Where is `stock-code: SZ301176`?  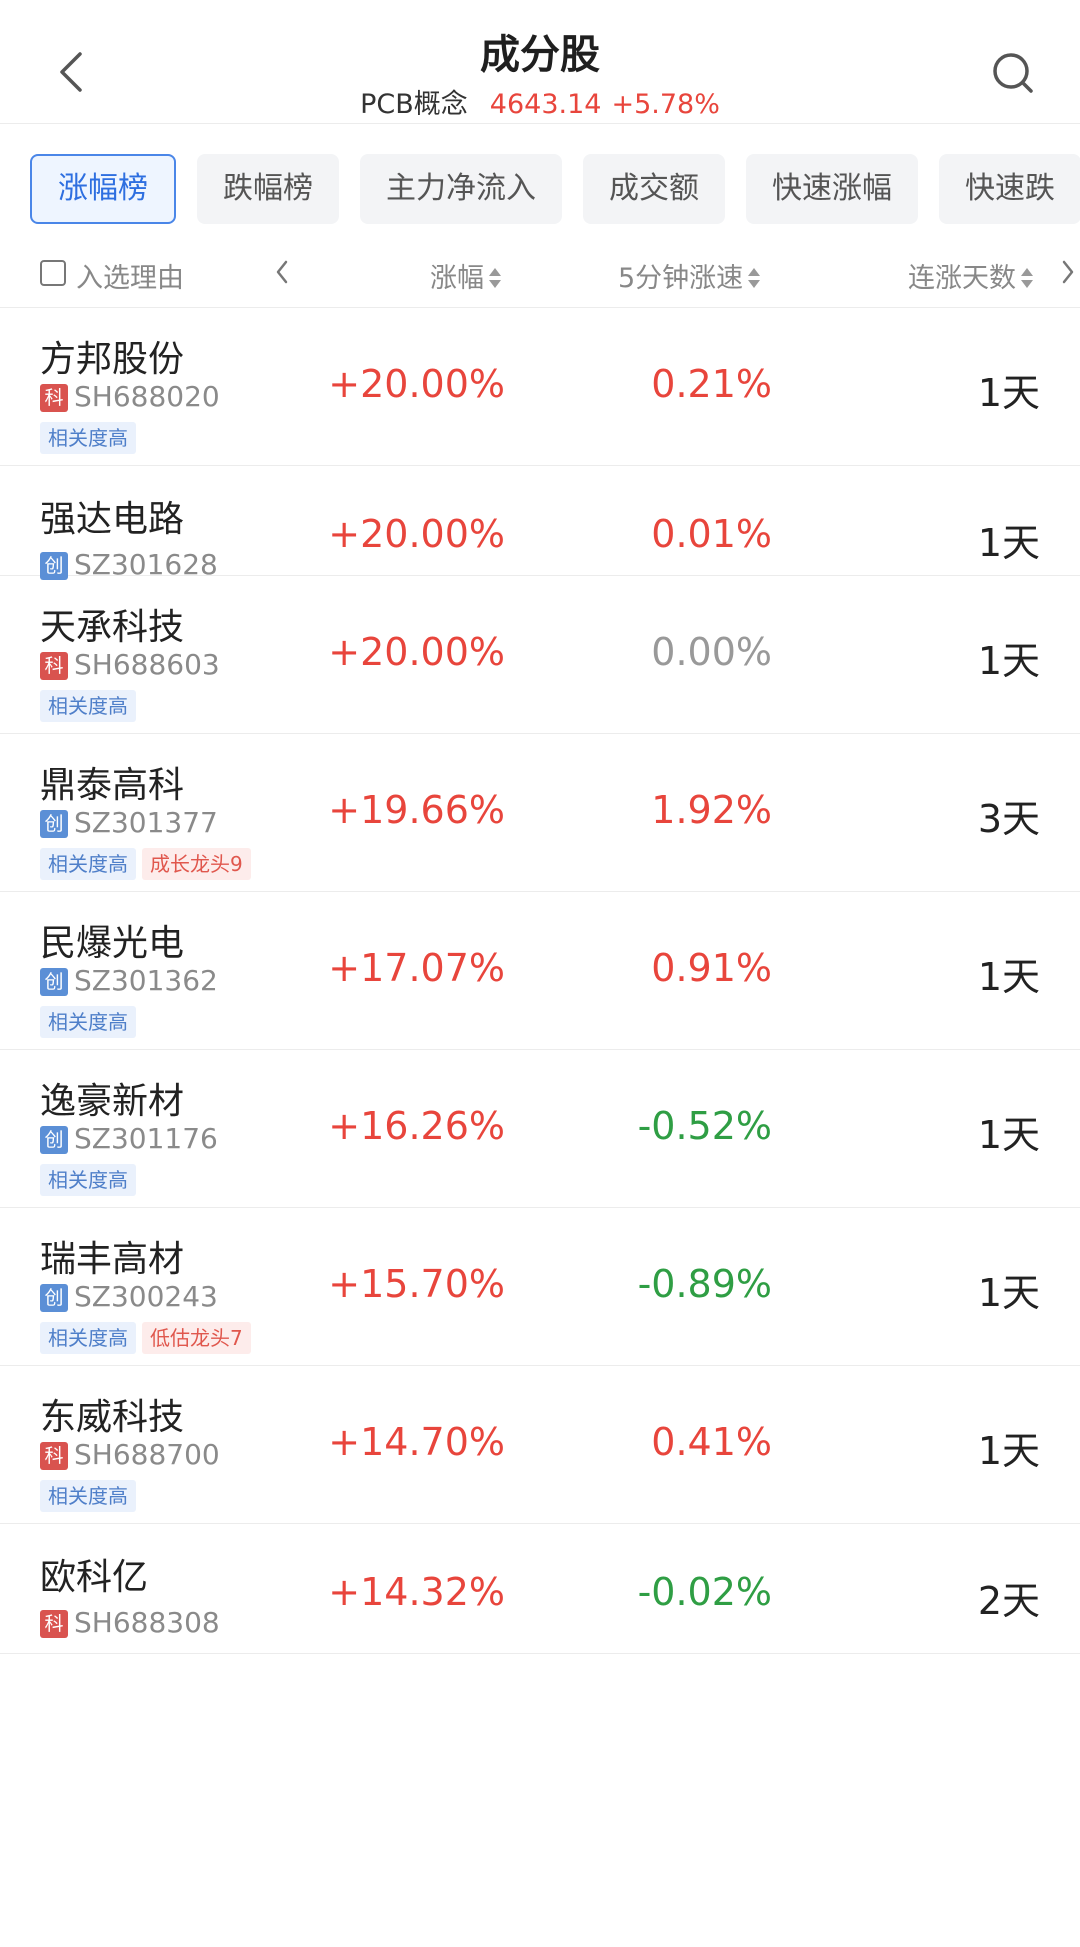 stock-code: SZ301176 is located at coordinates (146, 1138).